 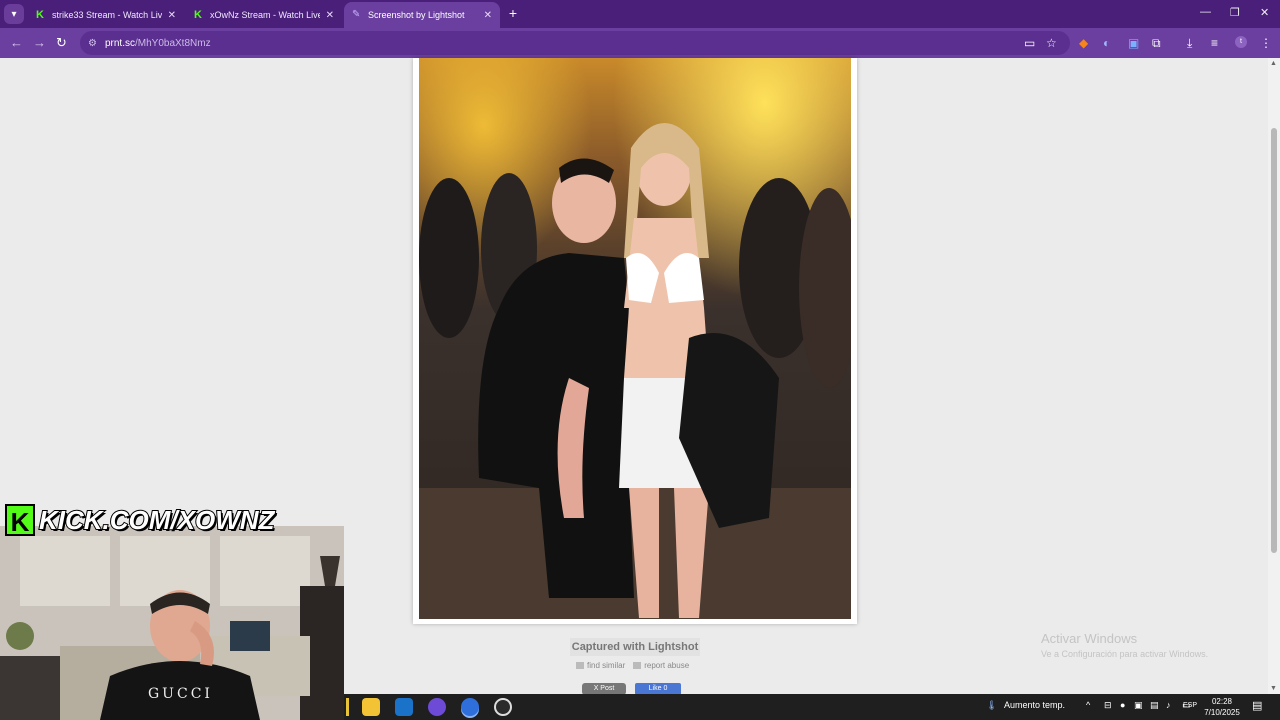 I want to click on thermometer-icon: 🌡, so click(x=991, y=705).